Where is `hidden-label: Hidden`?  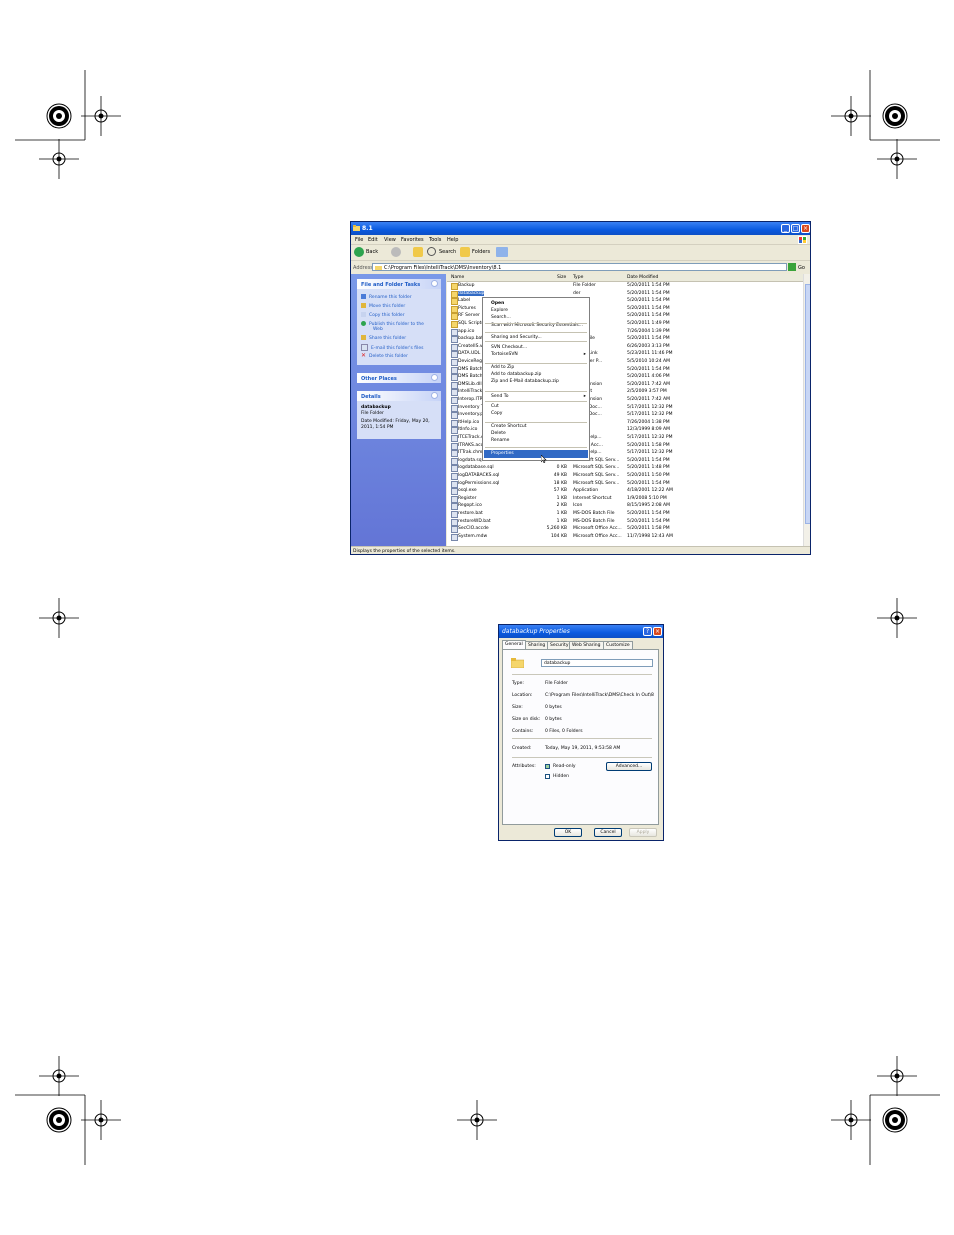 hidden-label: Hidden is located at coordinates (561, 776).